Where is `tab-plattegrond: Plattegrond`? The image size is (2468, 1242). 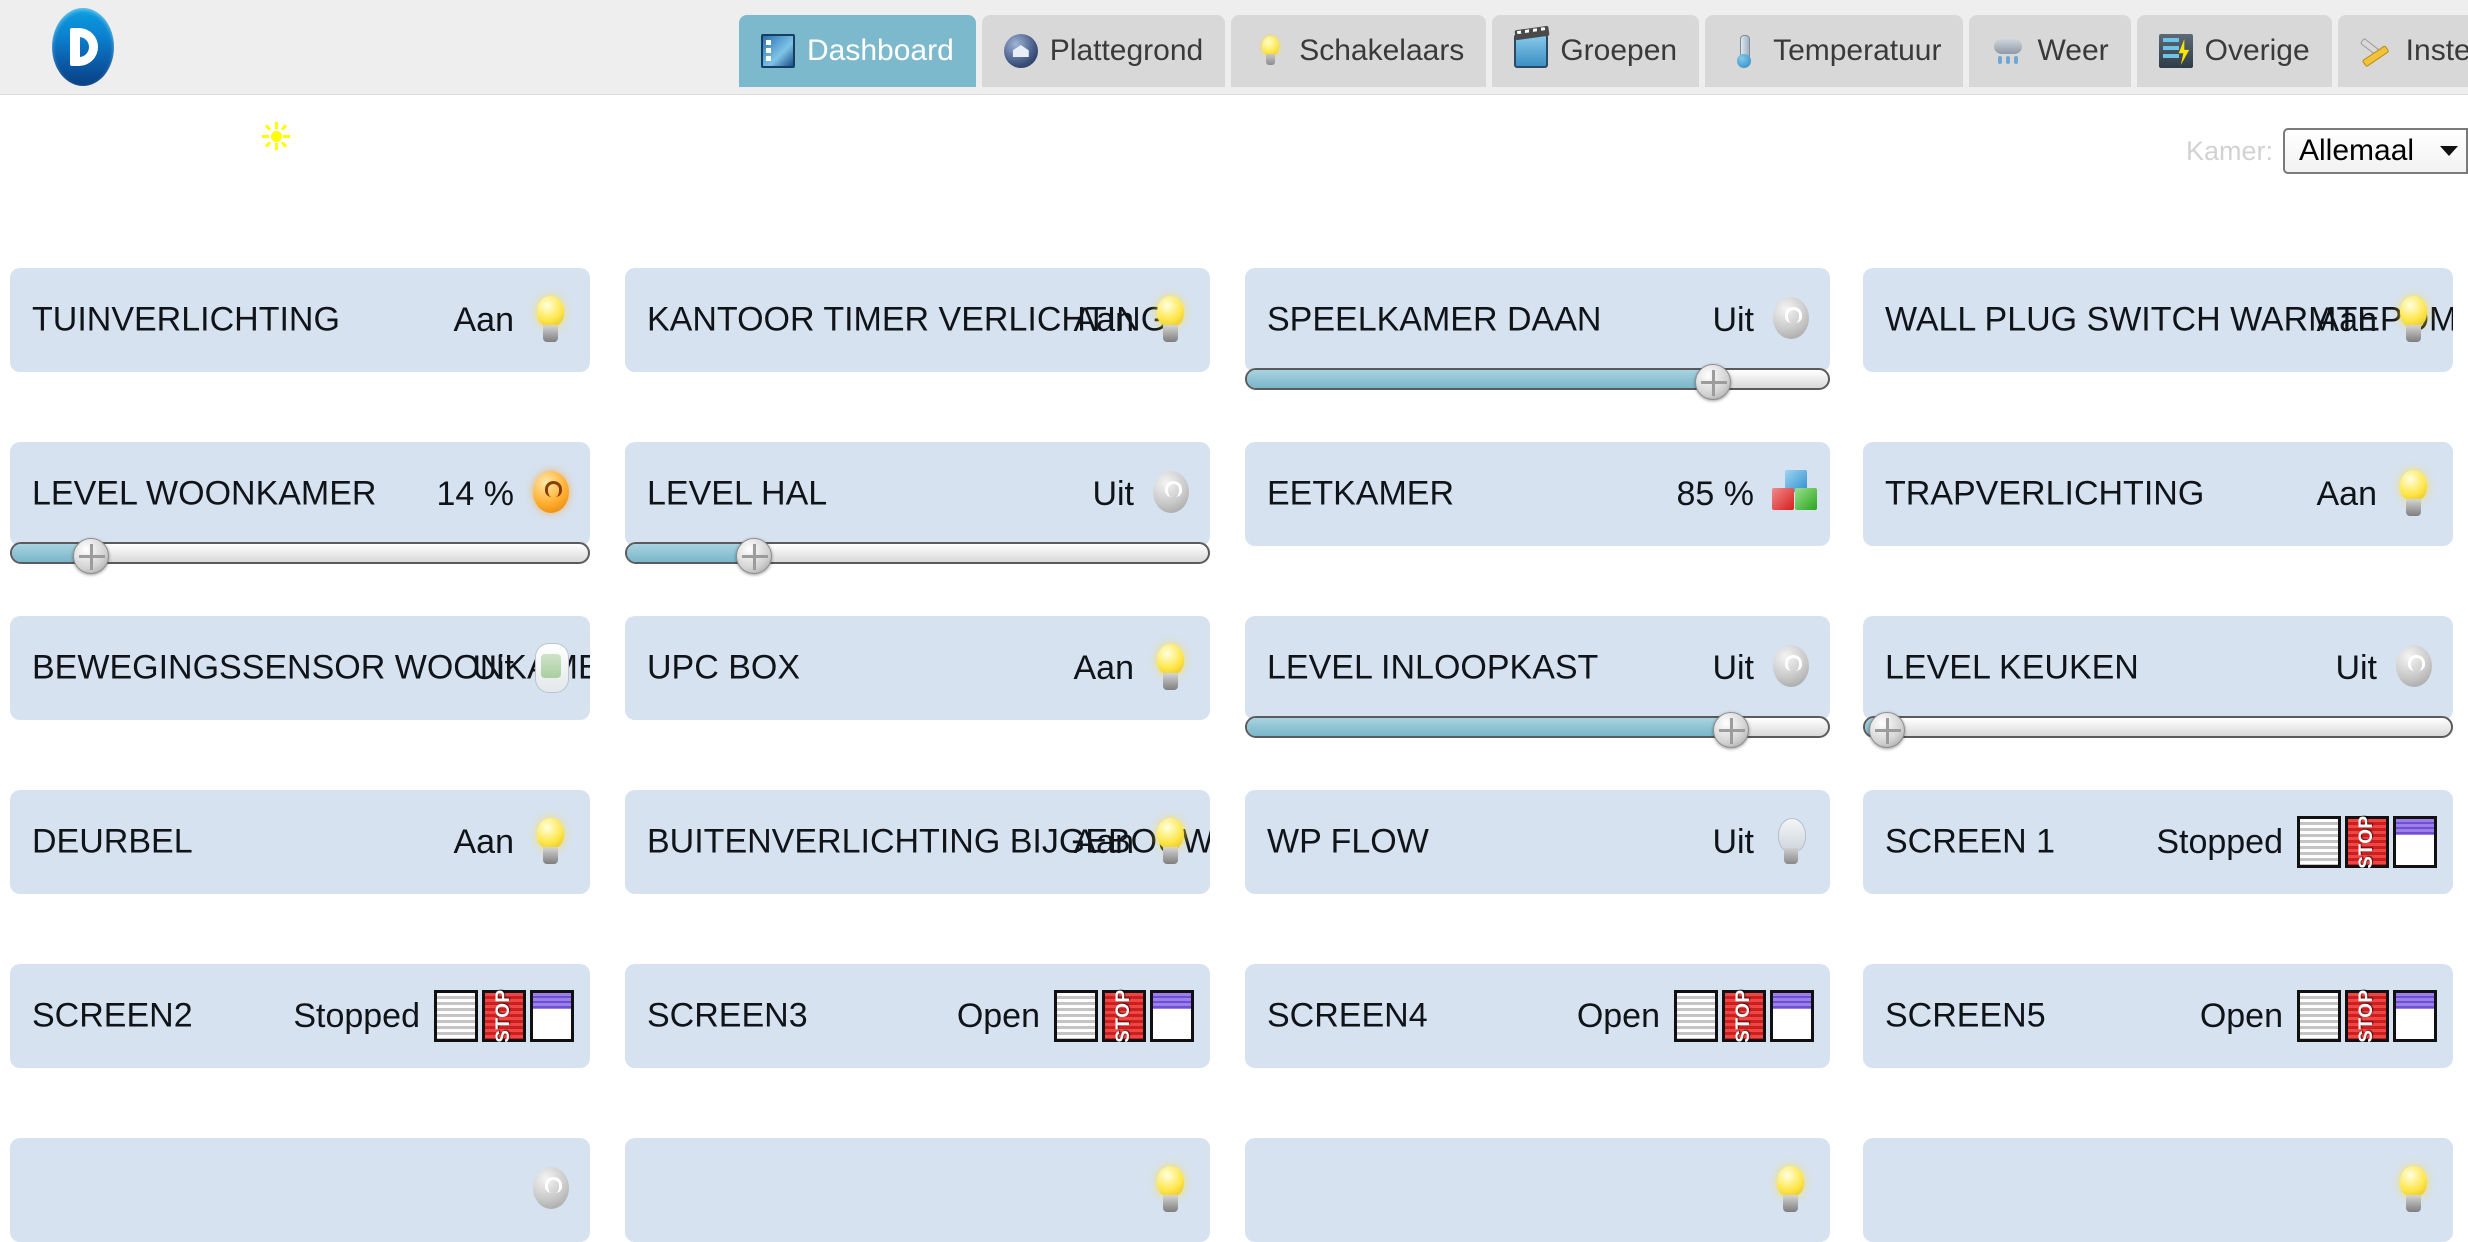 tab-plattegrond: Plattegrond is located at coordinates (1103, 51).